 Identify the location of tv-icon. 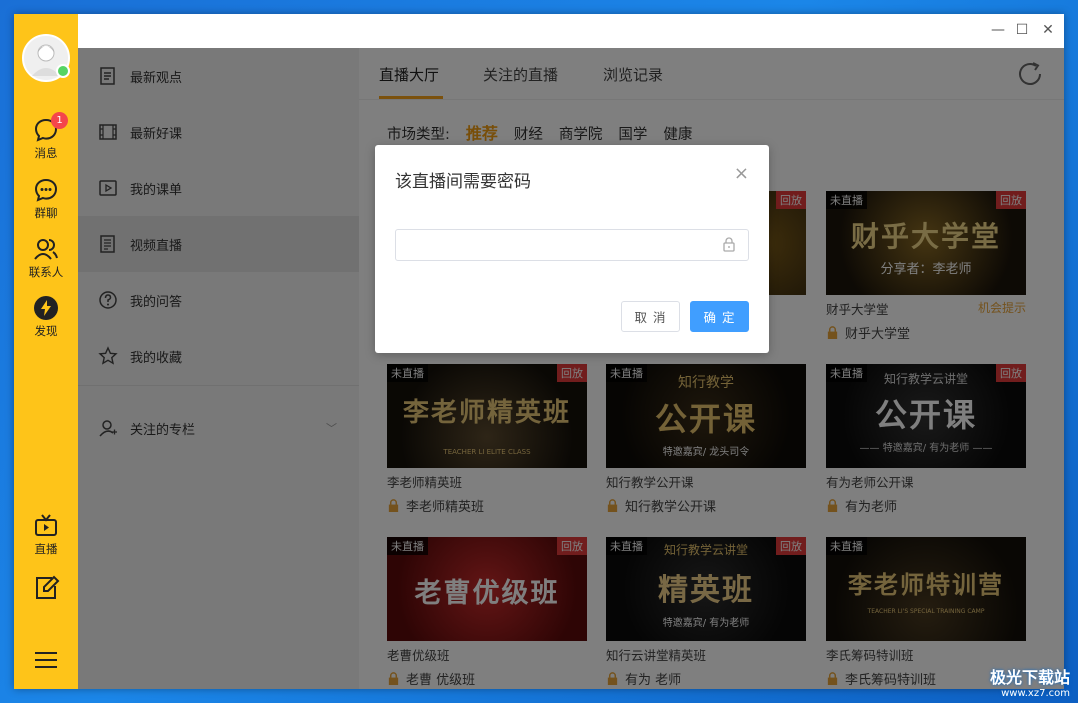
(46, 525).